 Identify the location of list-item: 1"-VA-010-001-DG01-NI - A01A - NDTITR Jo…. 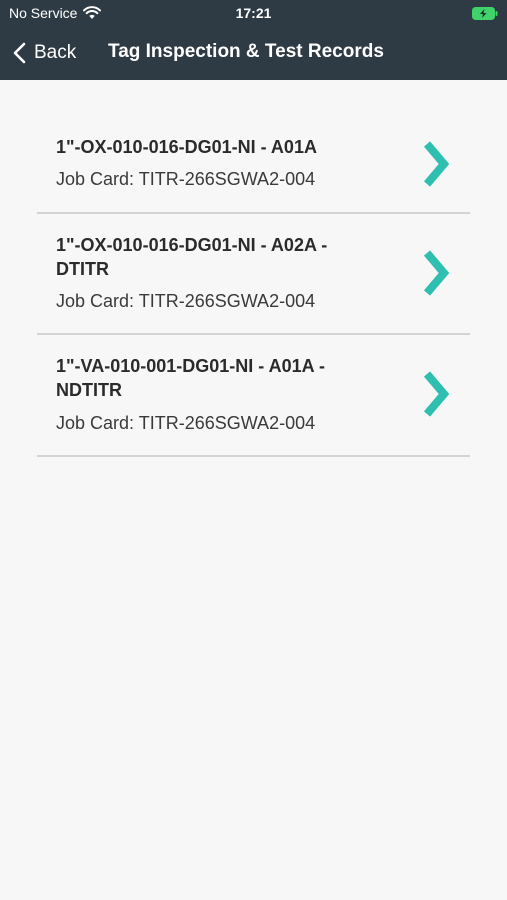
(253, 396).